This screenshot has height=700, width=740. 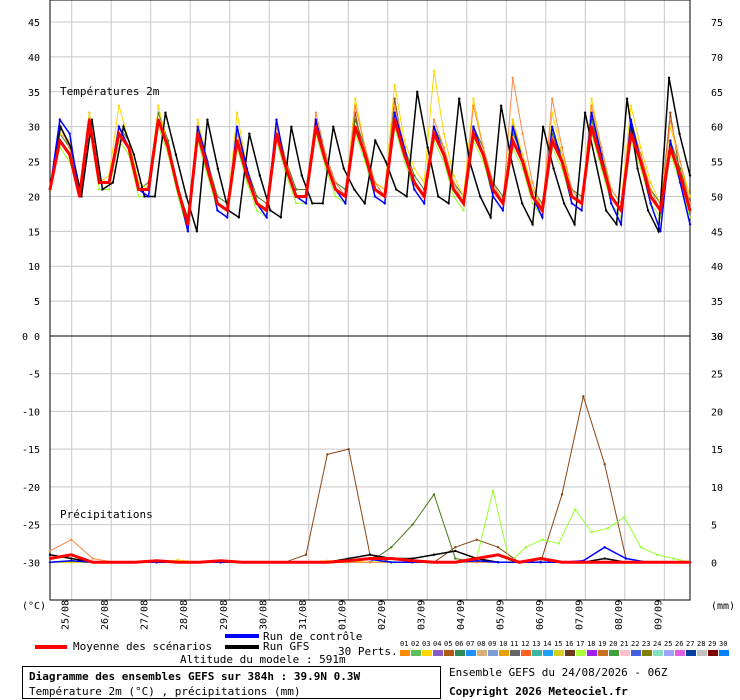 I want to click on pert-code-label: 12, so click(x=525, y=644).